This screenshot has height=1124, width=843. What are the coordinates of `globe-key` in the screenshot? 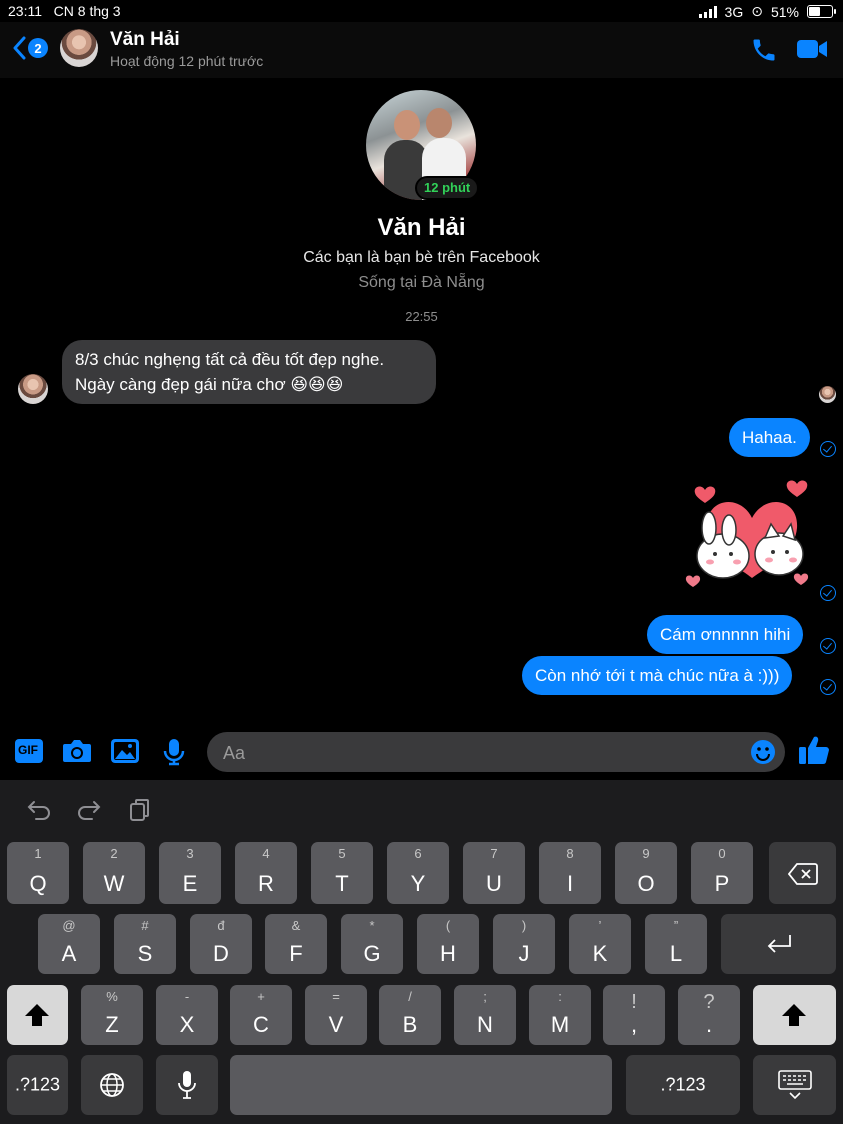 It's located at (112, 1085).